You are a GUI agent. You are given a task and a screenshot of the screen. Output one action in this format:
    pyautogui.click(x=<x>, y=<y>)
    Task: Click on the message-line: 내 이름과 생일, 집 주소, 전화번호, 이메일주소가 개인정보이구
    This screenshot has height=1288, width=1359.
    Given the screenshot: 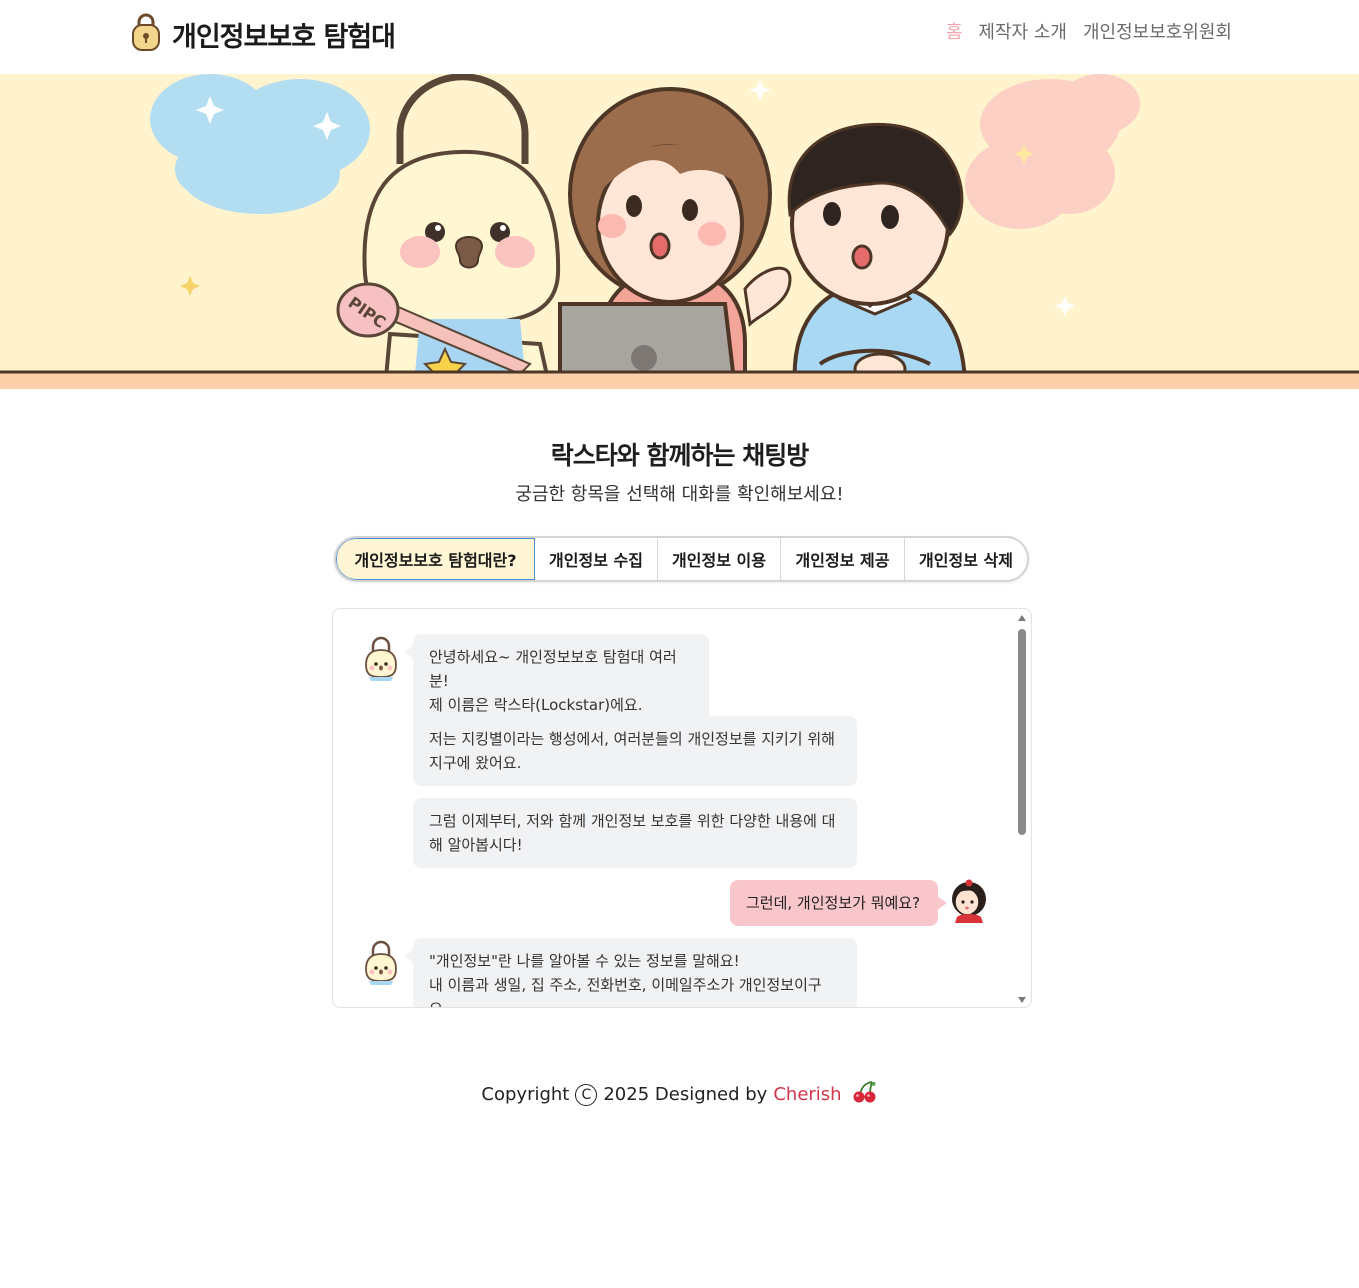 What is the action you would take?
    pyautogui.click(x=625, y=985)
    